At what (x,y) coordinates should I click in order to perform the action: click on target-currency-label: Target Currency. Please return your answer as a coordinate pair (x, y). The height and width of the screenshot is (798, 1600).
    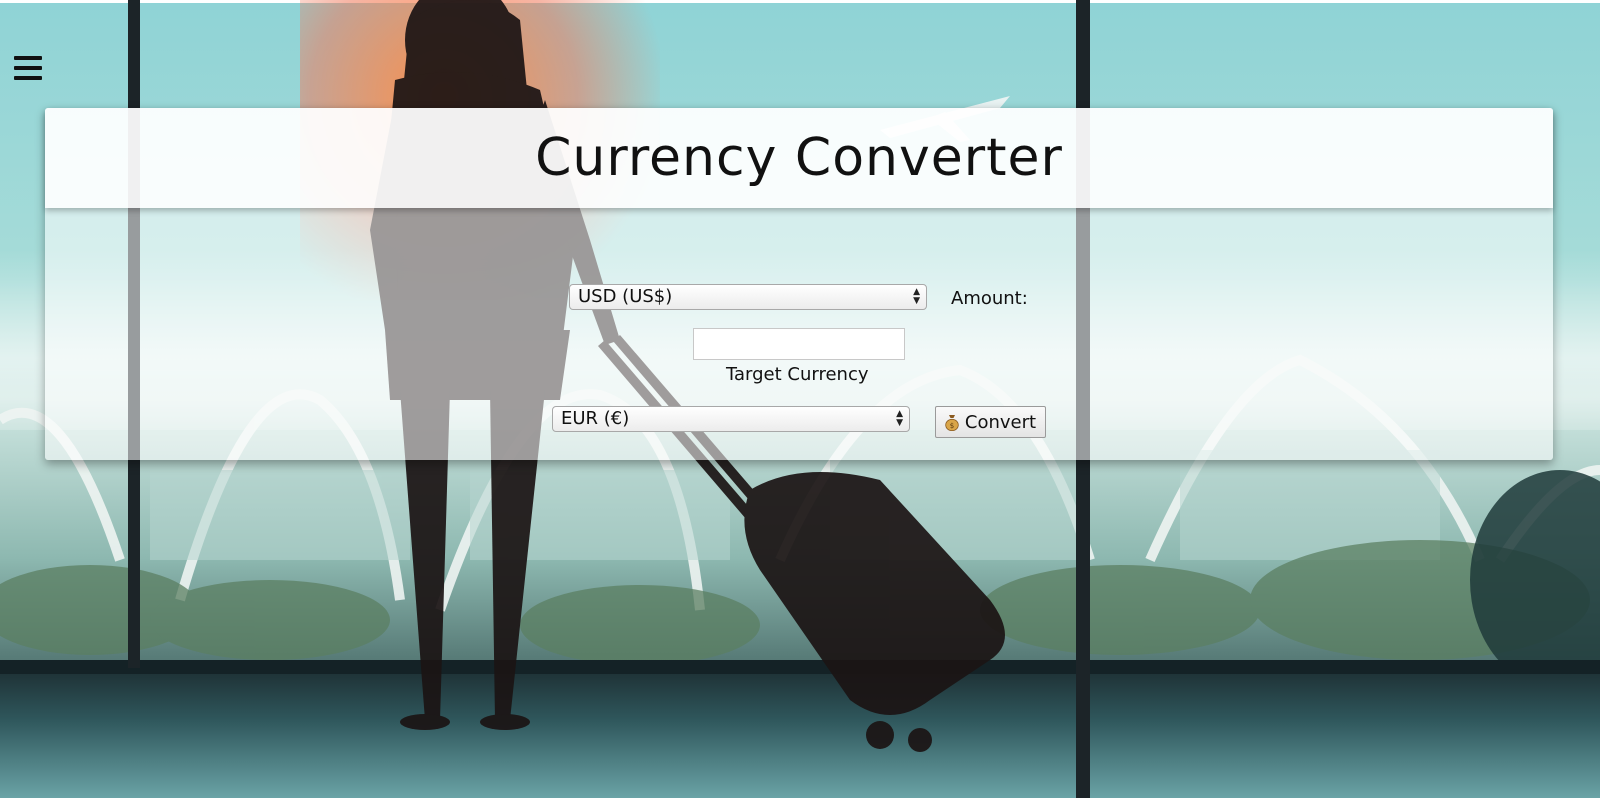
    Looking at the image, I should click on (797, 374).